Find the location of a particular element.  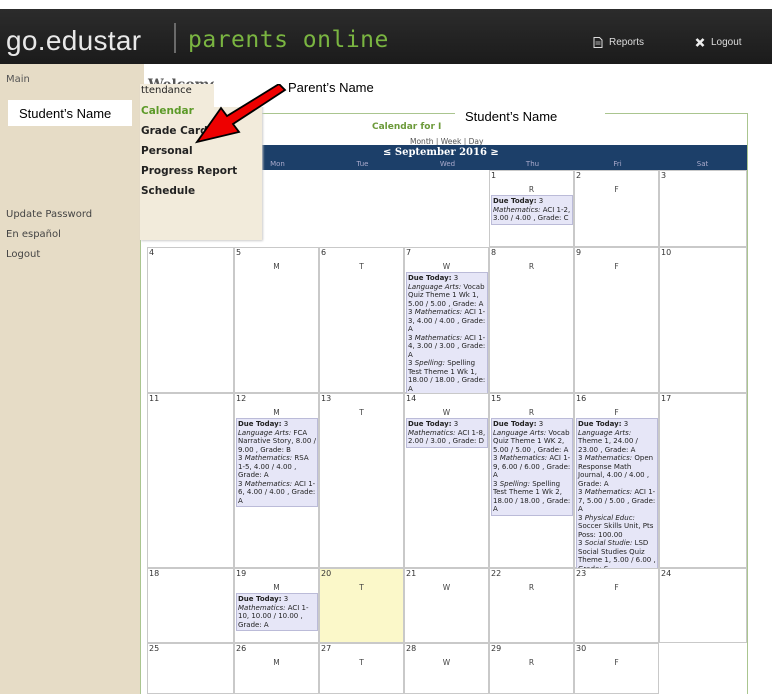

day-number: 5 is located at coordinates (239, 252).